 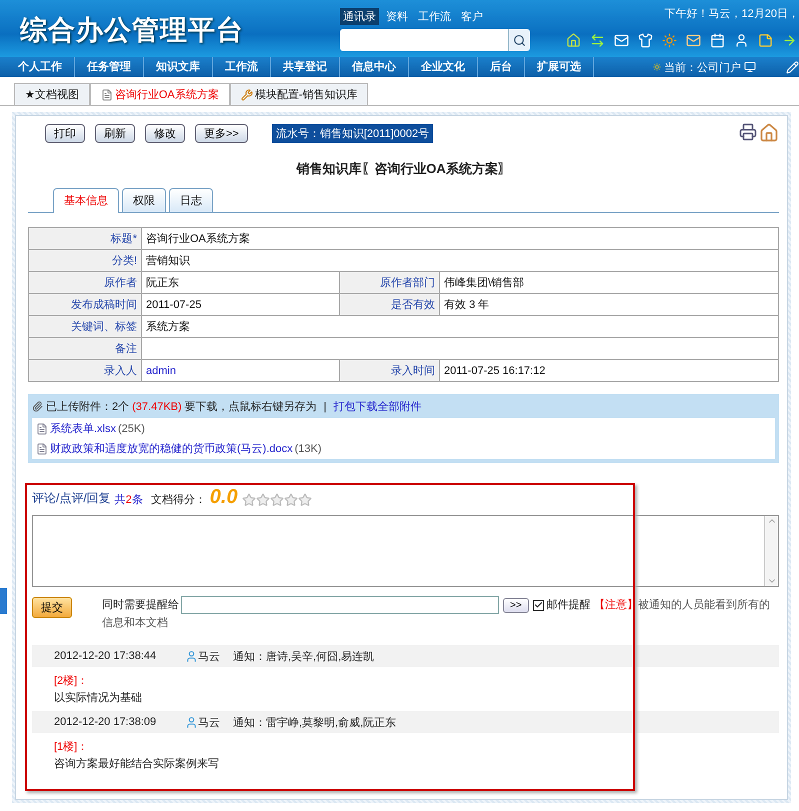 I want to click on search-button, so click(x=519, y=40).